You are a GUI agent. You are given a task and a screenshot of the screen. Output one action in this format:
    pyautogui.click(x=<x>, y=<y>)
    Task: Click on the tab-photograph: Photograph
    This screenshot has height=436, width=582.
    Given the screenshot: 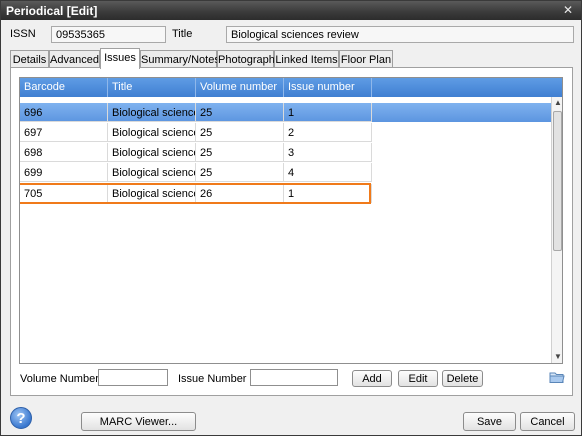 What is the action you would take?
    pyautogui.click(x=246, y=59)
    